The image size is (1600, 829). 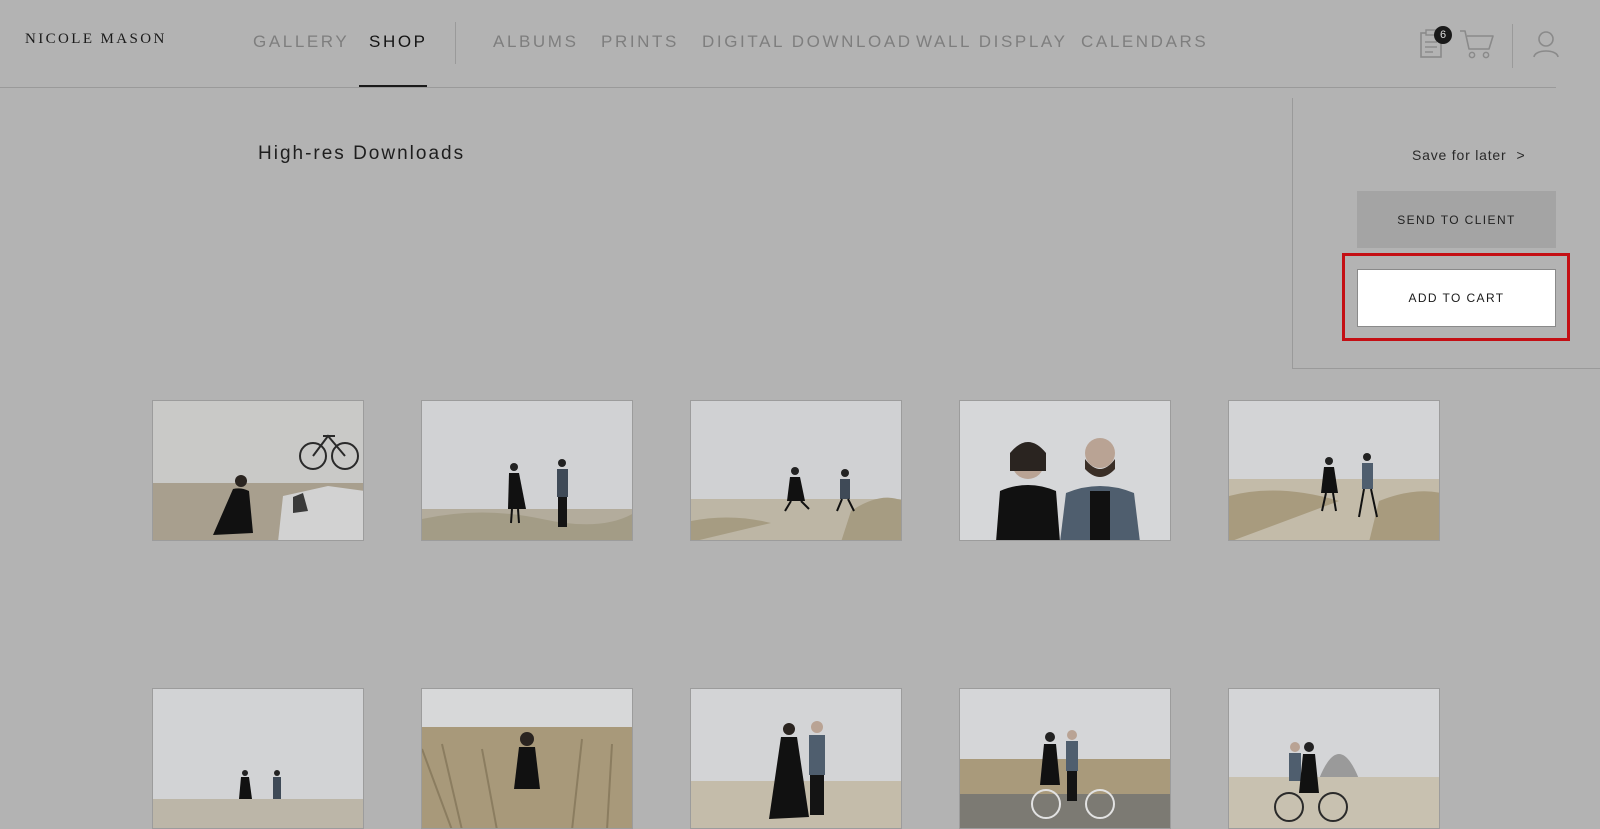 What do you see at coordinates (1456, 219) in the screenshot?
I see `send-to-client-button: SEND TO CLIENT` at bounding box center [1456, 219].